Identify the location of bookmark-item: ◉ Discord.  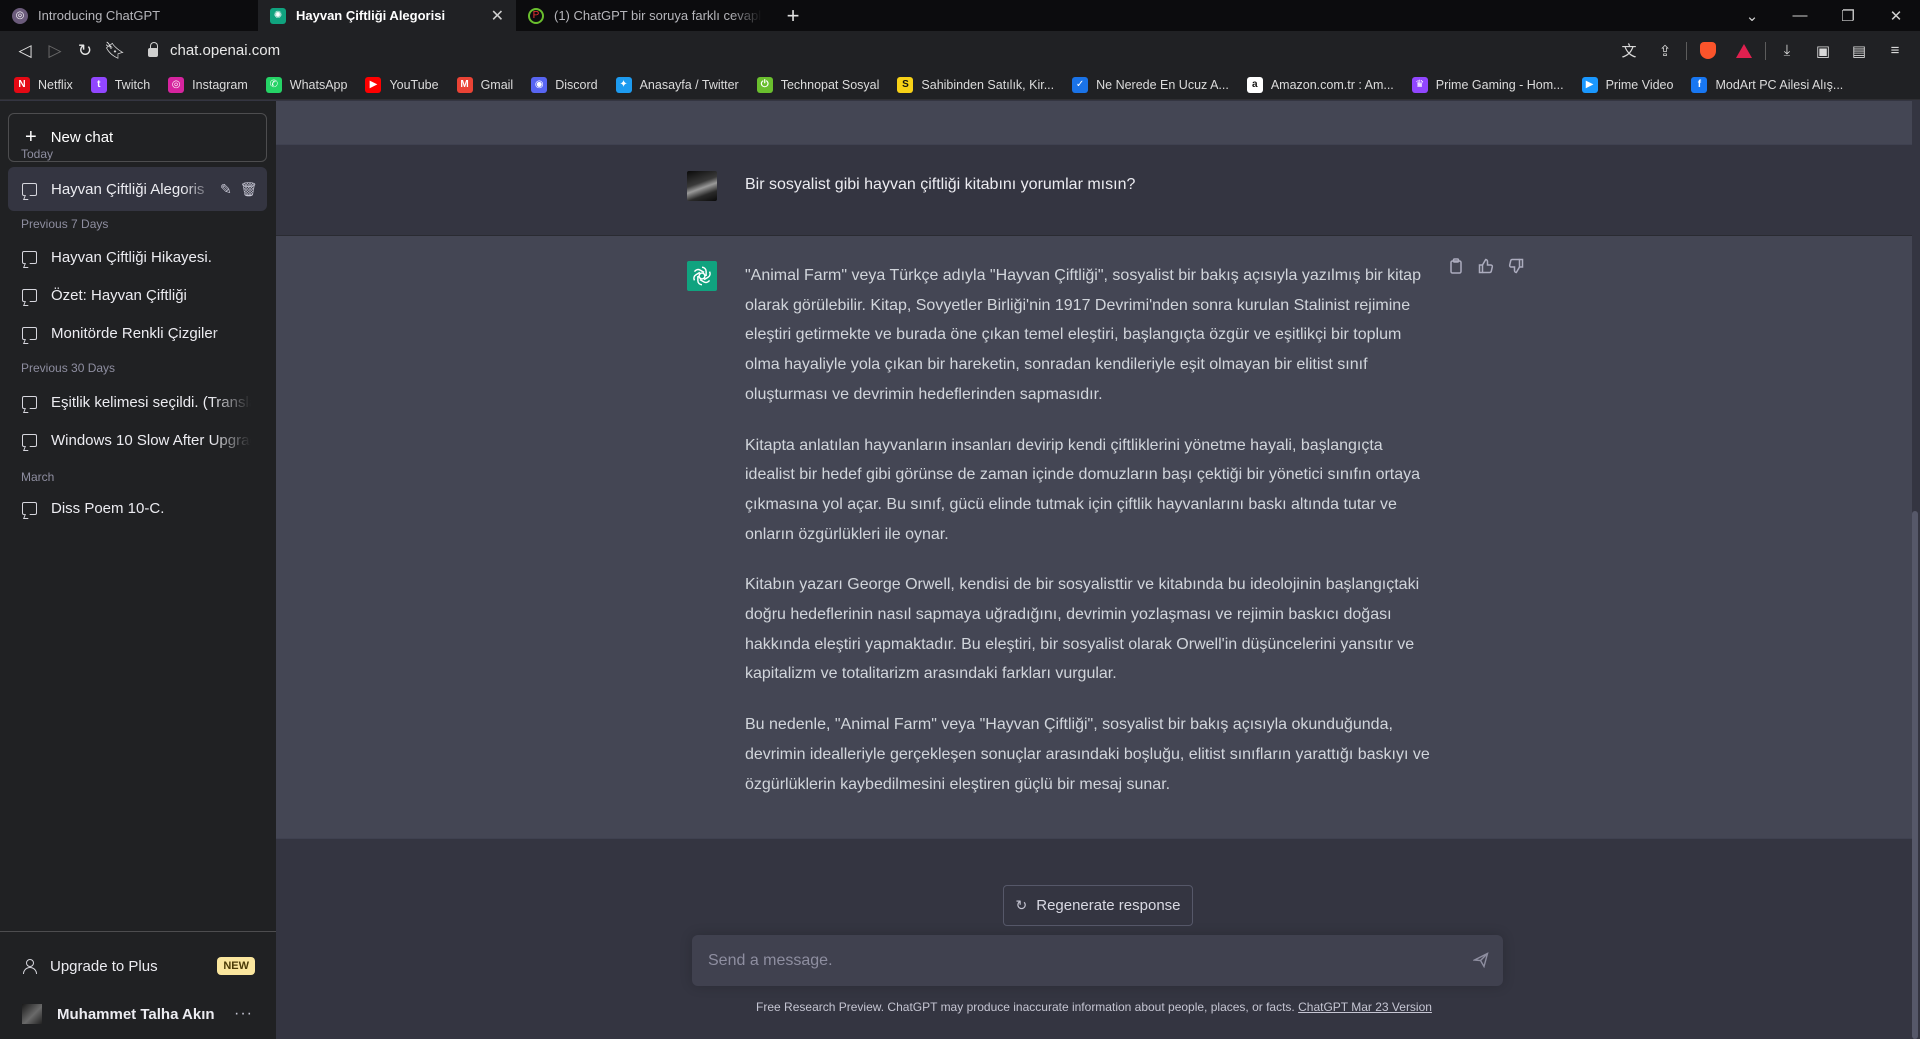
(564, 84).